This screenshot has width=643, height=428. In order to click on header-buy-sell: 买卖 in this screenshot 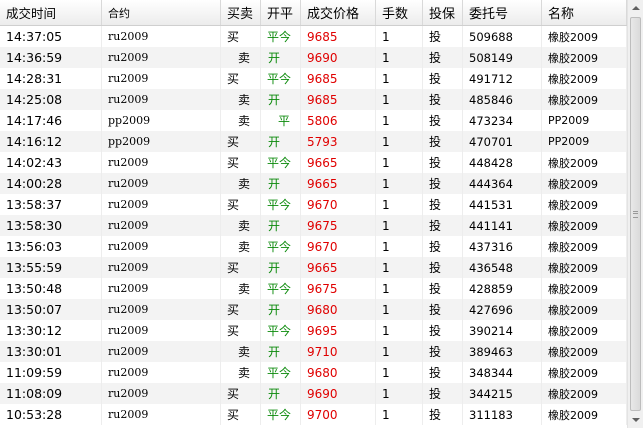, I will do `click(241, 12)`.